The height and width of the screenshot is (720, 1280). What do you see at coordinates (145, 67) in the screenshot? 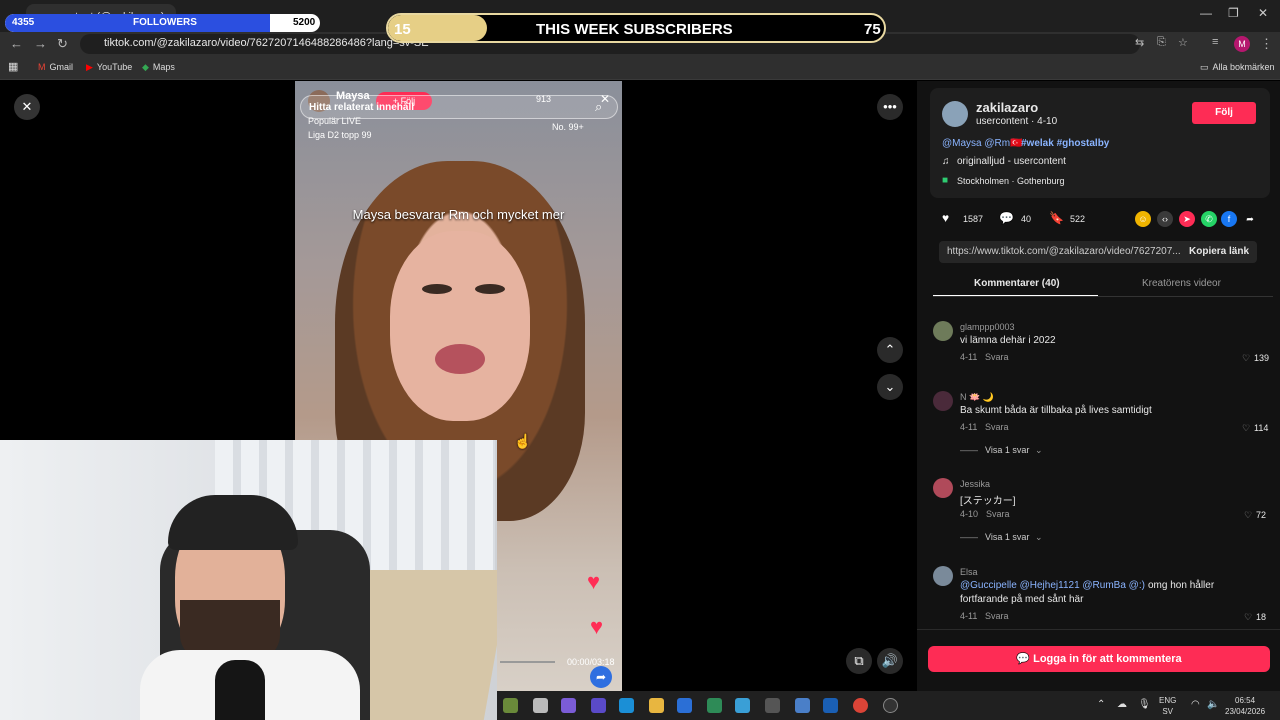
I see `maps-icon: ◆` at bounding box center [145, 67].